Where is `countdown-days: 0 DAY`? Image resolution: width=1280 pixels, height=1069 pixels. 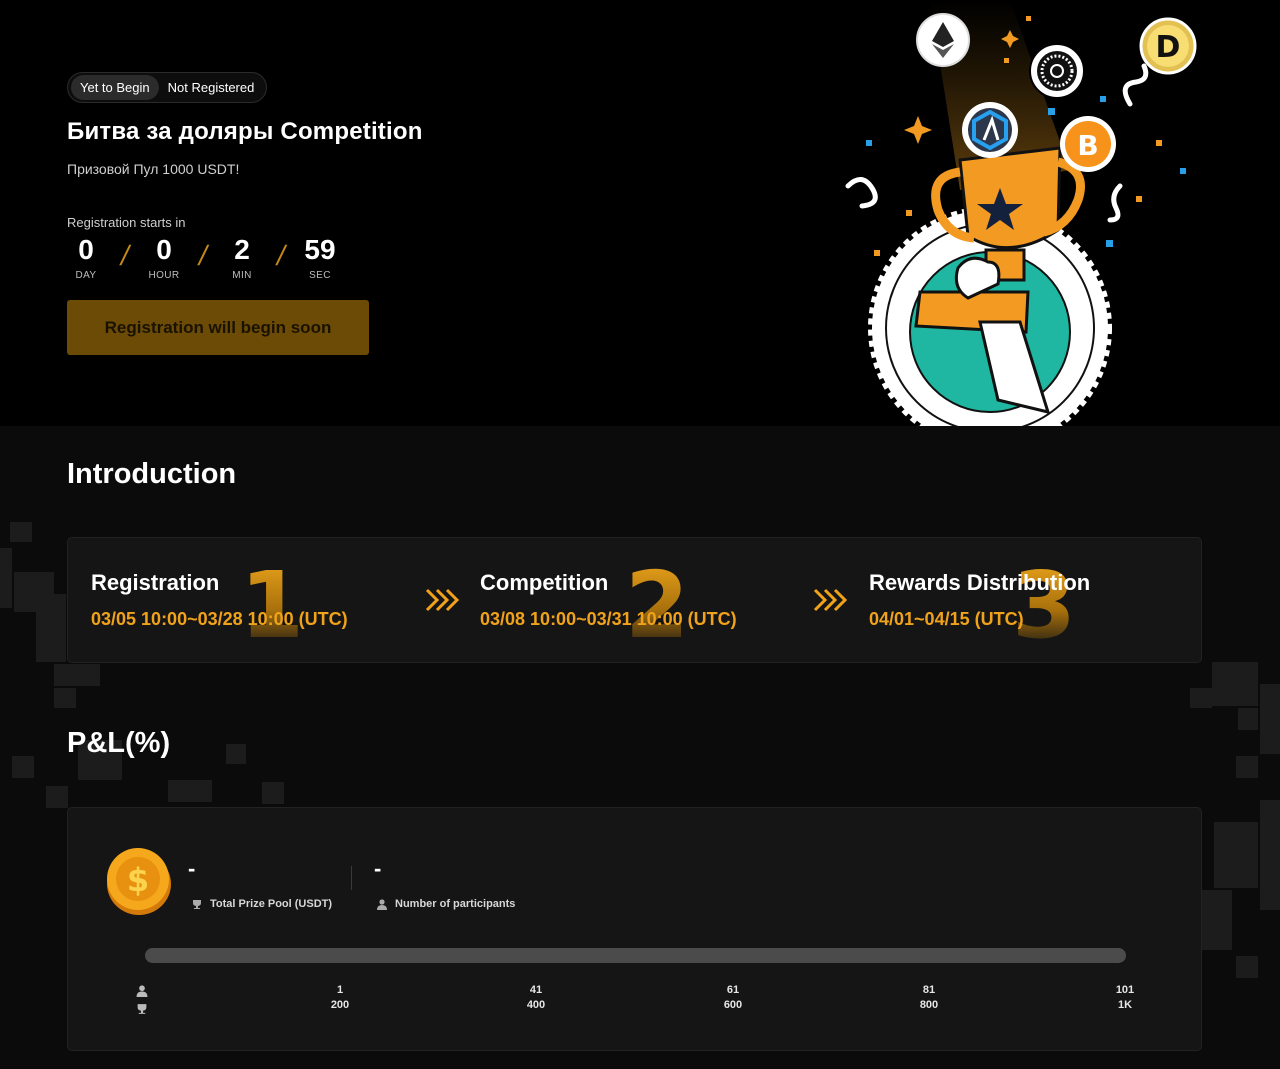
countdown-days: 0 DAY is located at coordinates (86, 257).